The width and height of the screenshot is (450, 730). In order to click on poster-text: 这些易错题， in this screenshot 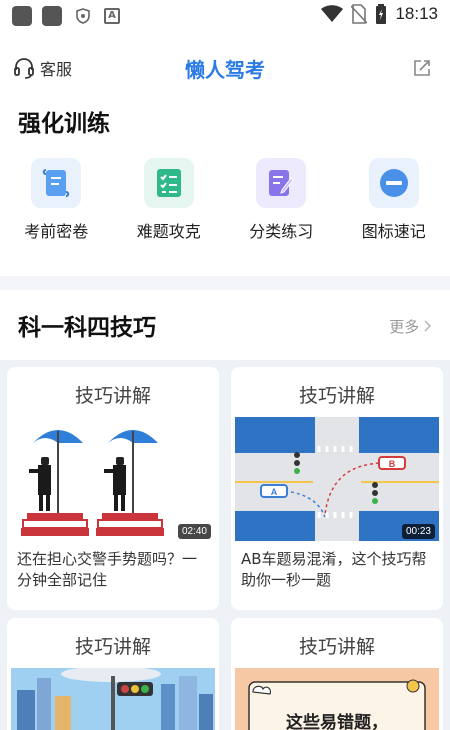, I will do `click(337, 721)`.